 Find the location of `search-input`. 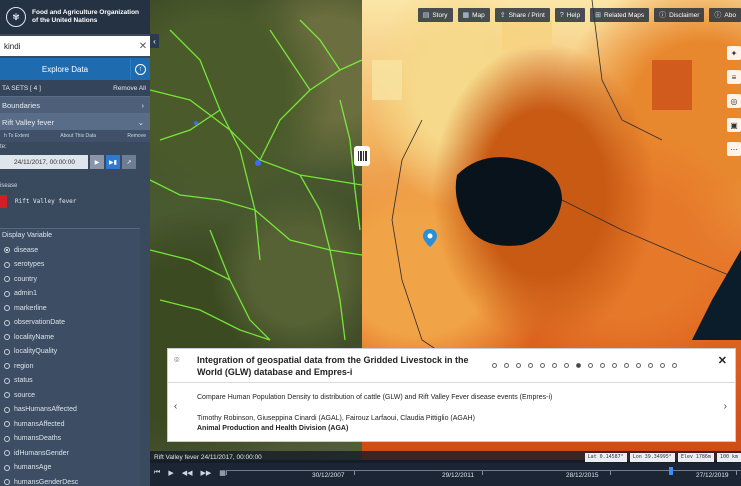

search-input is located at coordinates (68, 46).